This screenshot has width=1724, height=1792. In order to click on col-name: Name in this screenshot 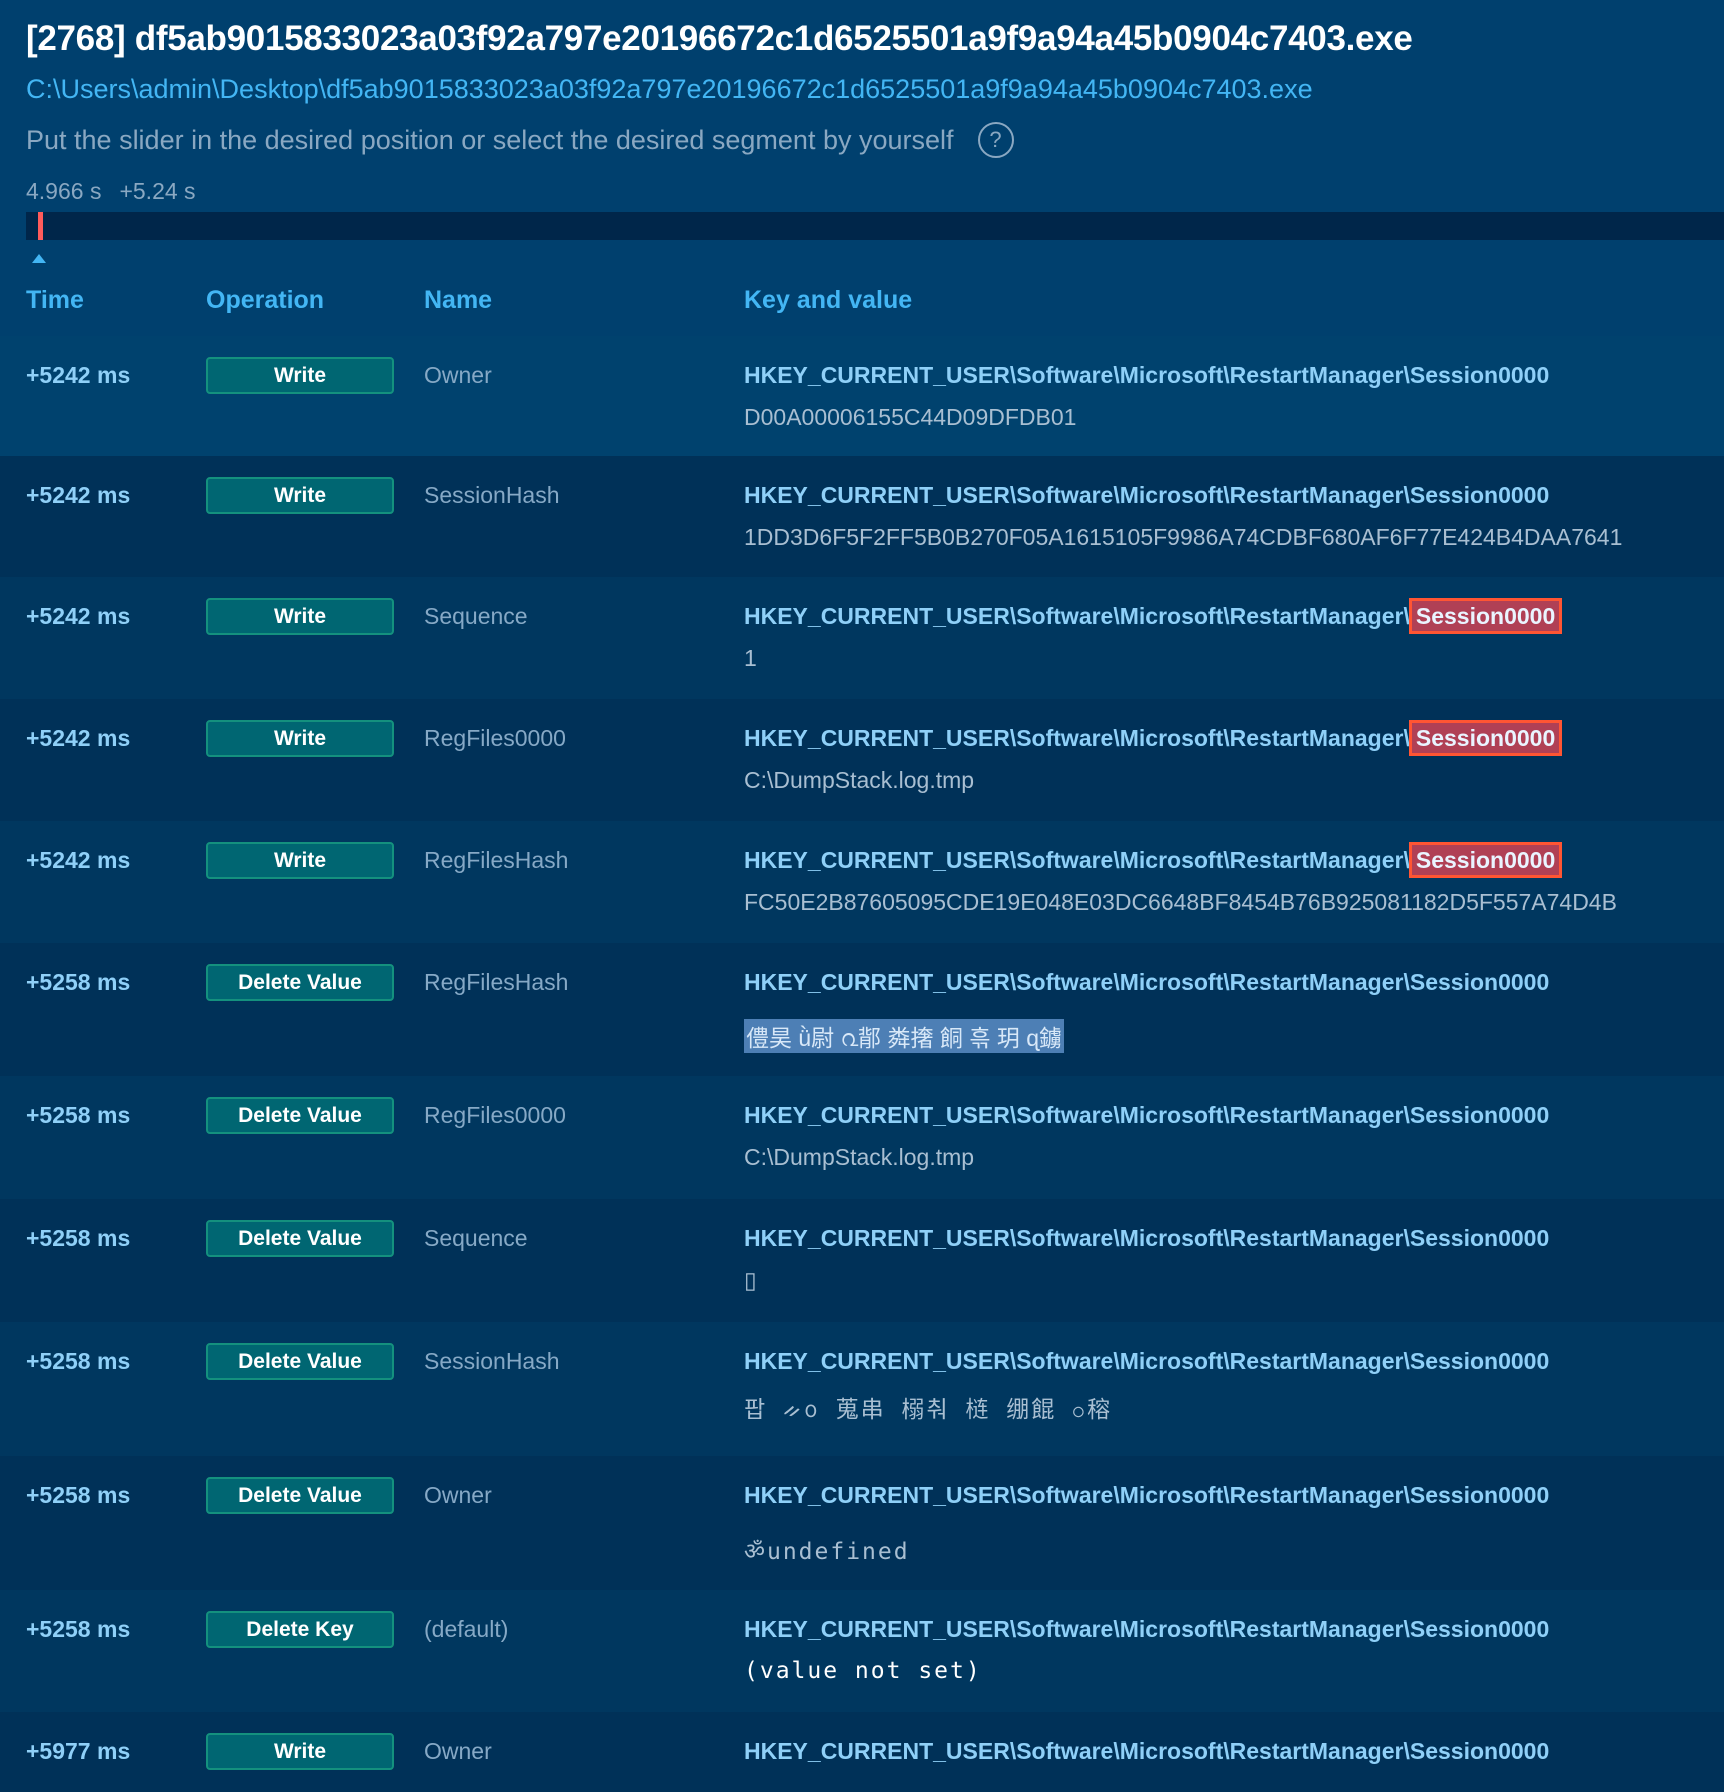, I will do `click(458, 300)`.